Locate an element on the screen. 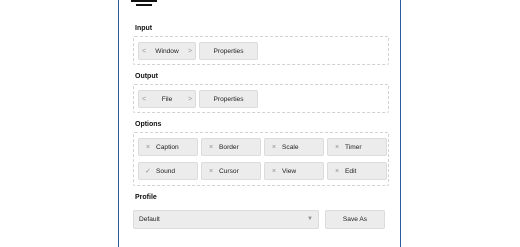  input-source-value: Window is located at coordinates (167, 51).